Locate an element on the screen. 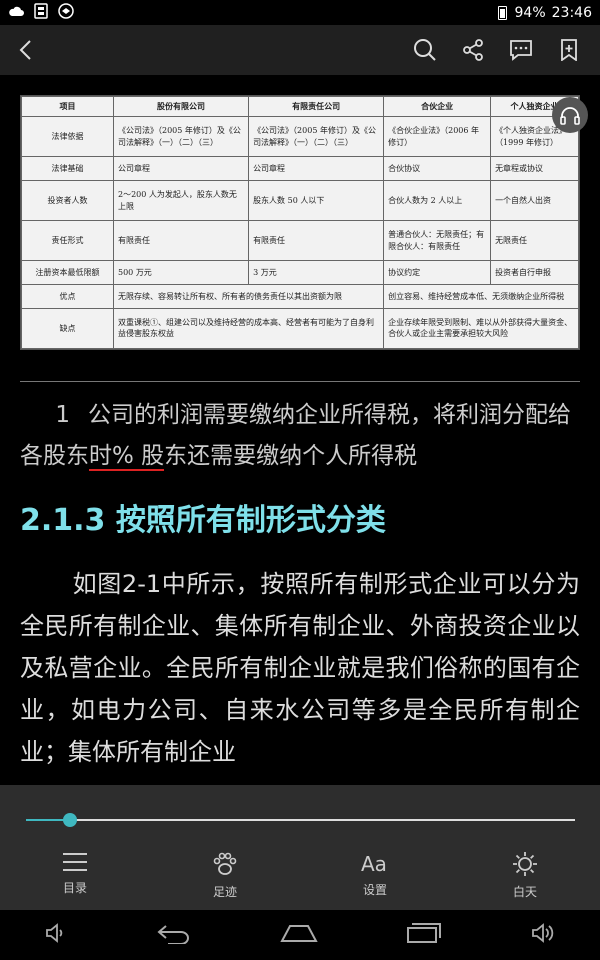 The height and width of the screenshot is (960, 600). browser-notification-icon is located at coordinates (66, 12).